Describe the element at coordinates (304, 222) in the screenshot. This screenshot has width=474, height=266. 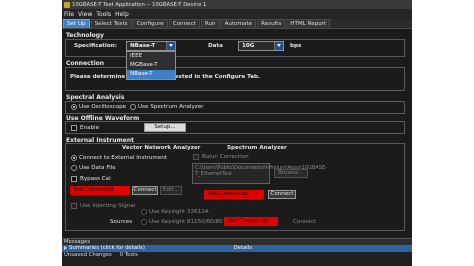
I see `sources-connect-button: Connect` at that location.